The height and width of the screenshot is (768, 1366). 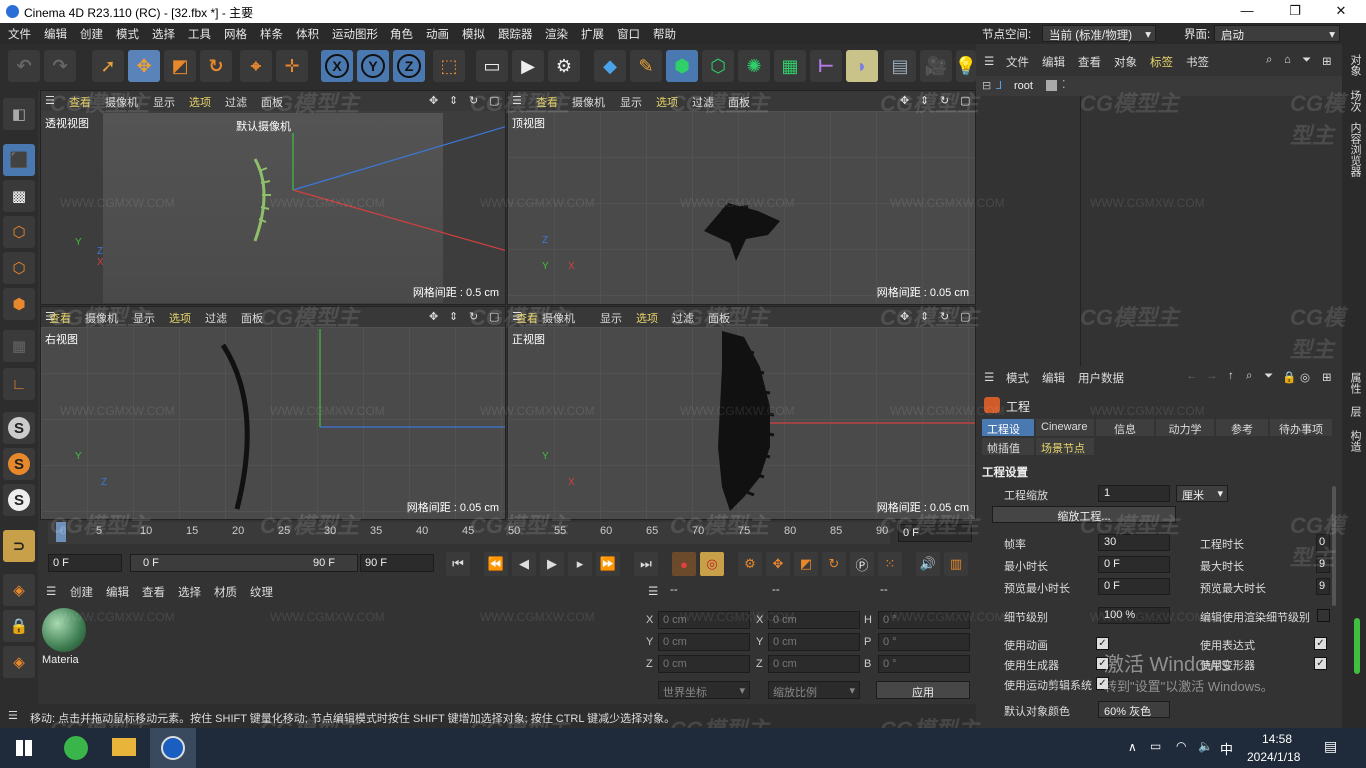 What do you see at coordinates (924, 642) in the screenshot?
I see `rot-p-field: 0 °` at bounding box center [924, 642].